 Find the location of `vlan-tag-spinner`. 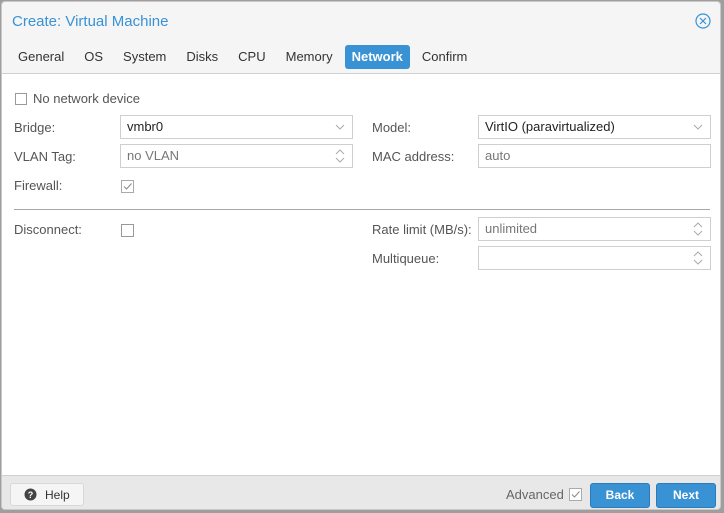

vlan-tag-spinner is located at coordinates (340, 156).